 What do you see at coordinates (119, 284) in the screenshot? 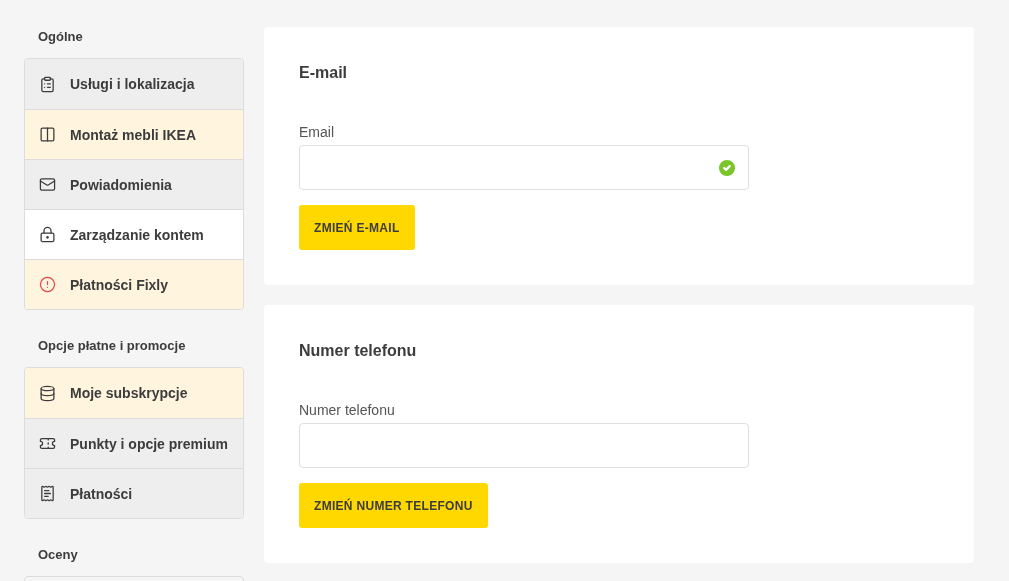
I see `item-label: Płatności Fixly` at bounding box center [119, 284].